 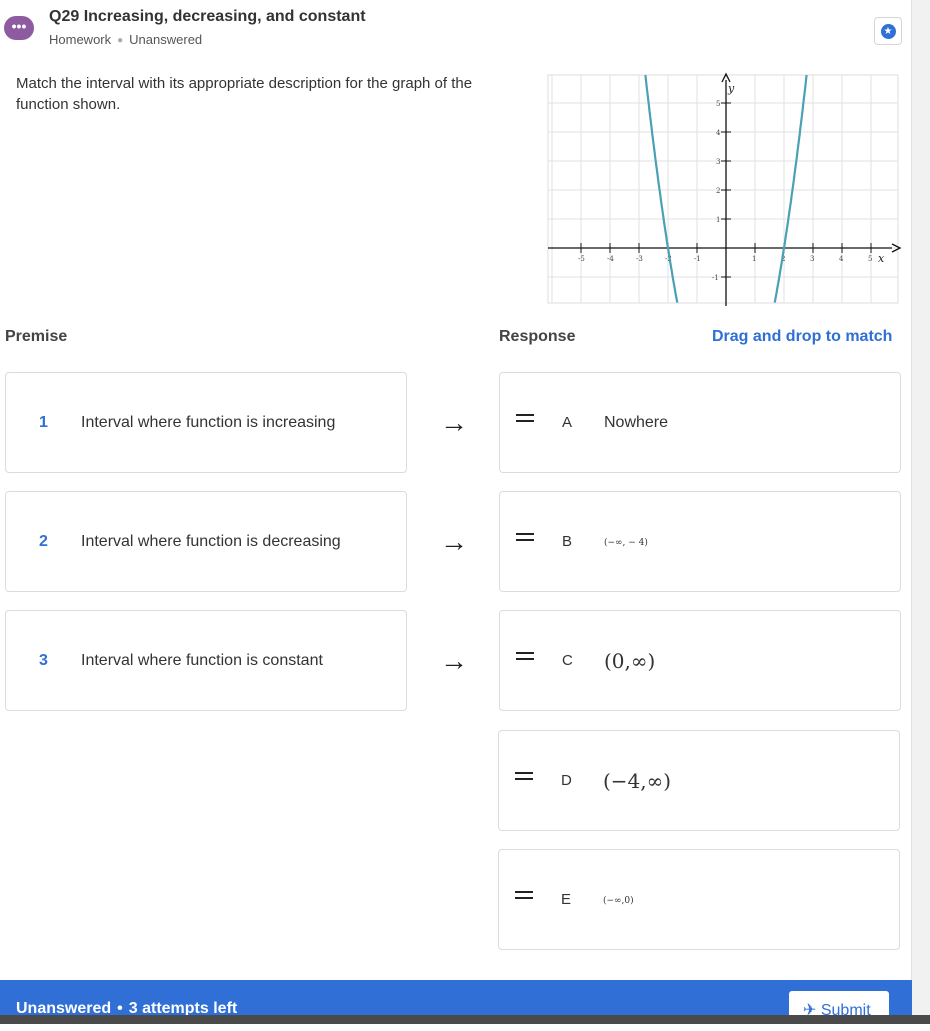 What do you see at coordinates (618, 901) in the screenshot?
I see `response-text: (−∞,0)` at bounding box center [618, 901].